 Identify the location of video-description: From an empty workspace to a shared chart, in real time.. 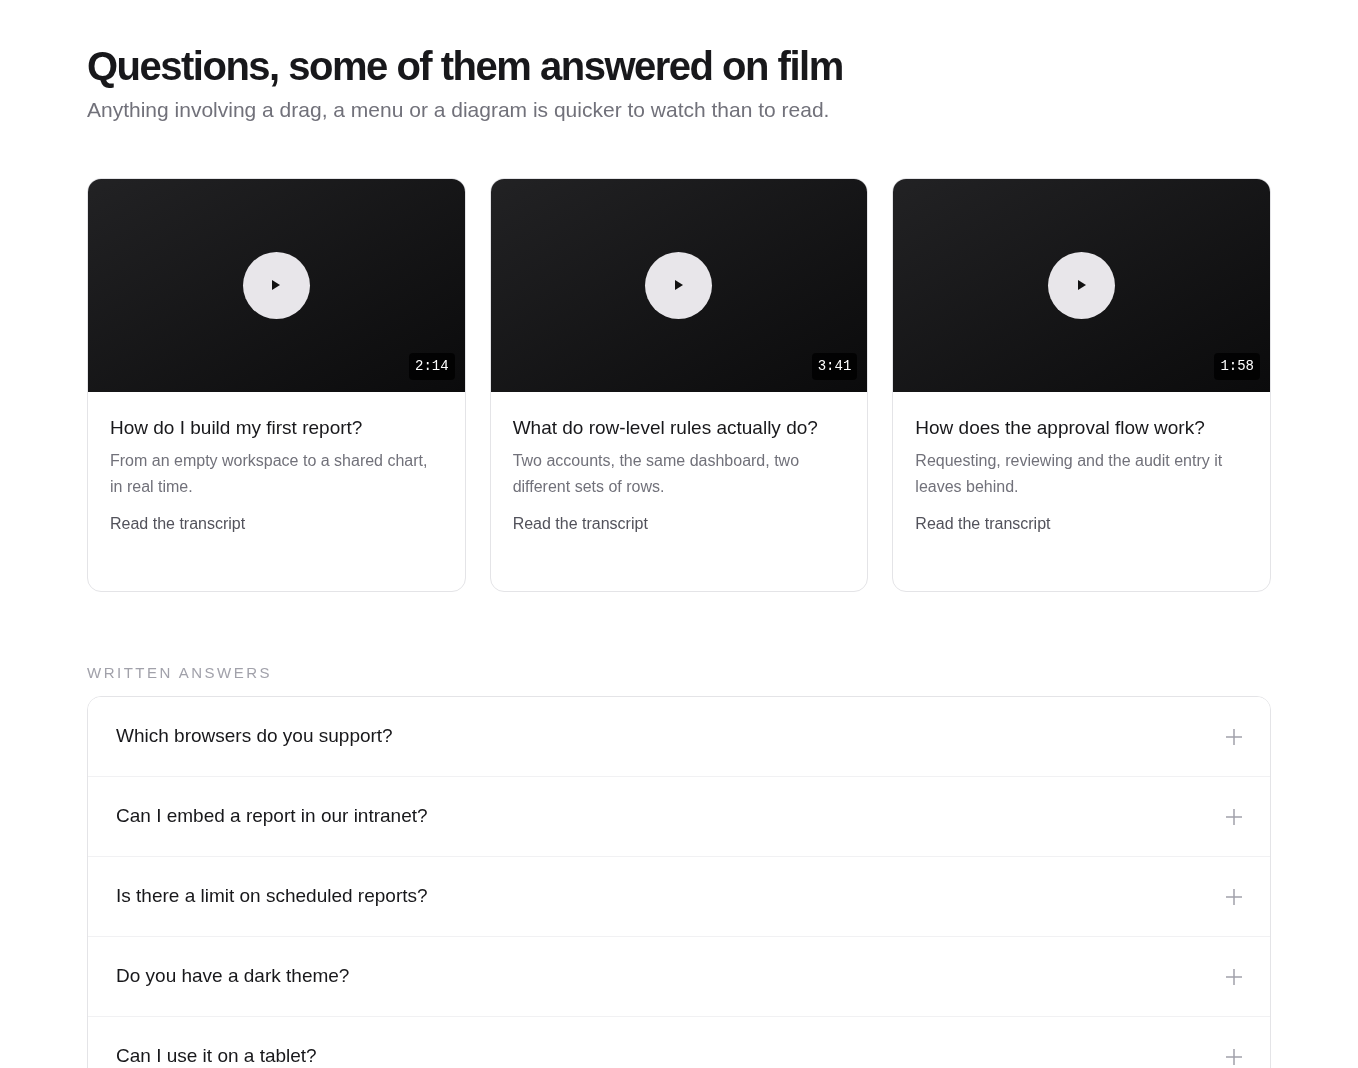
(269, 473).